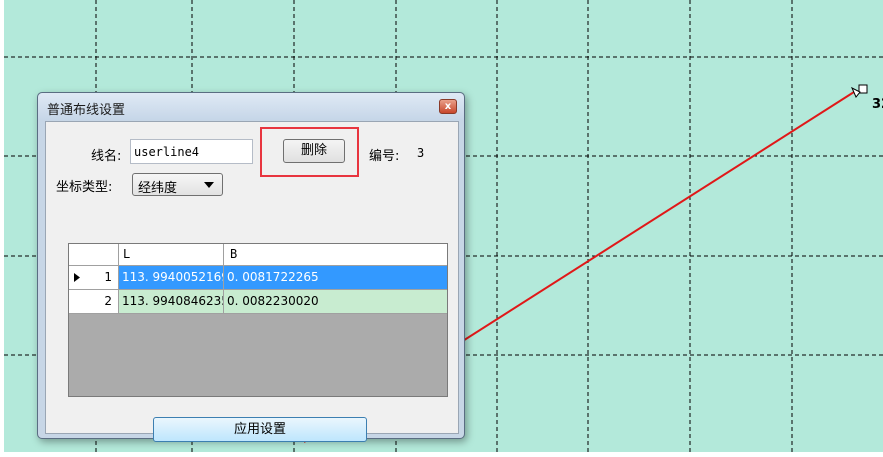  Describe the element at coordinates (108, 301) in the screenshot. I see `row-index: 2` at that location.